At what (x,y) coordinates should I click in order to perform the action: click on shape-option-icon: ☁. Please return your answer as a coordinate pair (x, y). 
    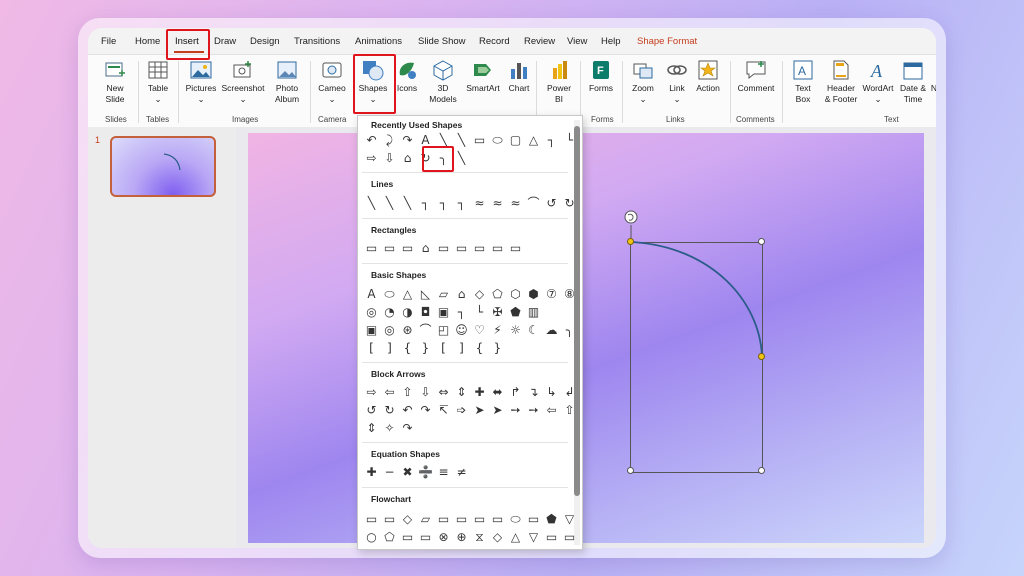
    Looking at the image, I should click on (551, 330).